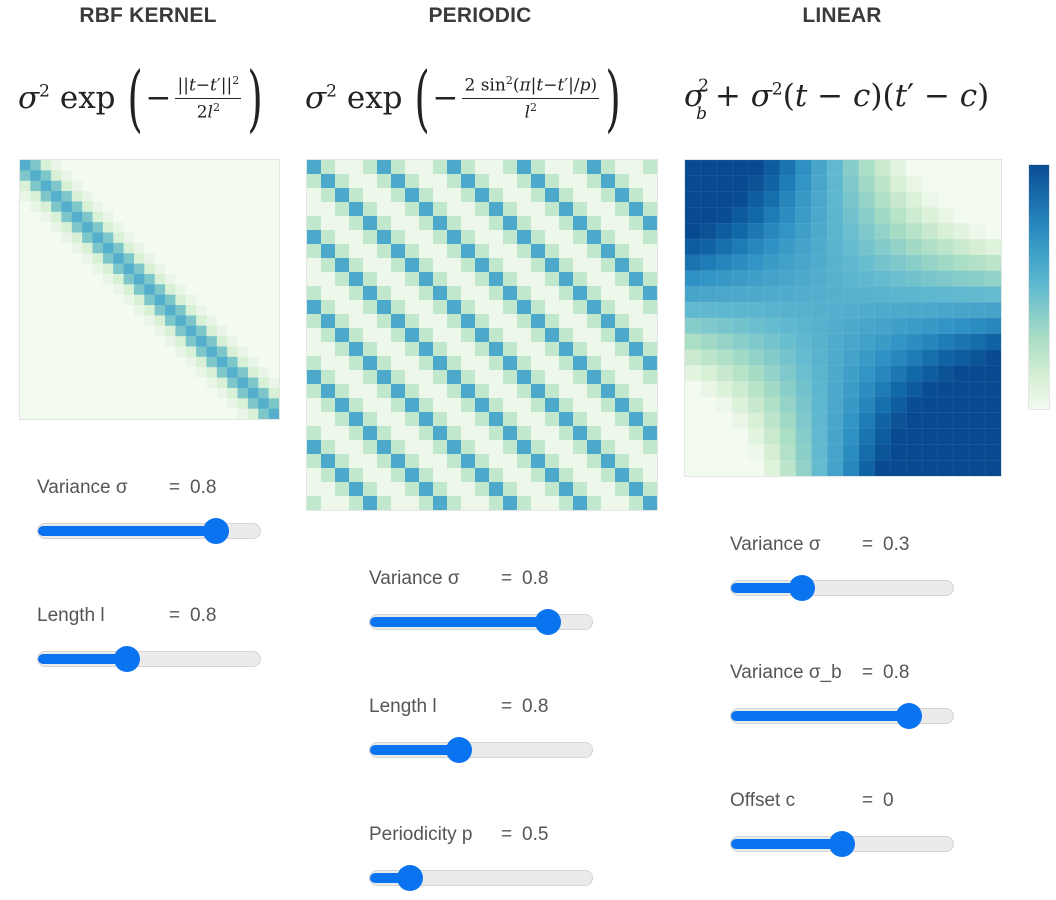 This screenshot has height=900, width=1056. I want to click on heatmap-periodic, so click(482, 335).